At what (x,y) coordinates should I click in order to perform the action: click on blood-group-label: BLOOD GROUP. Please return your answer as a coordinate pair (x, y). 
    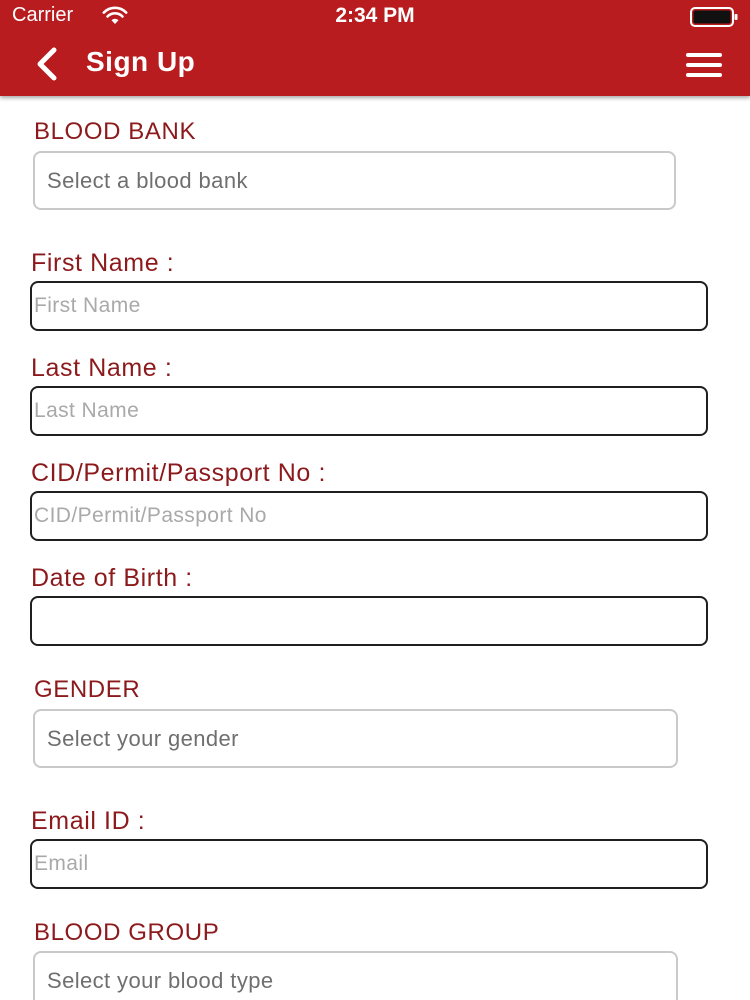
    Looking at the image, I should click on (127, 932).